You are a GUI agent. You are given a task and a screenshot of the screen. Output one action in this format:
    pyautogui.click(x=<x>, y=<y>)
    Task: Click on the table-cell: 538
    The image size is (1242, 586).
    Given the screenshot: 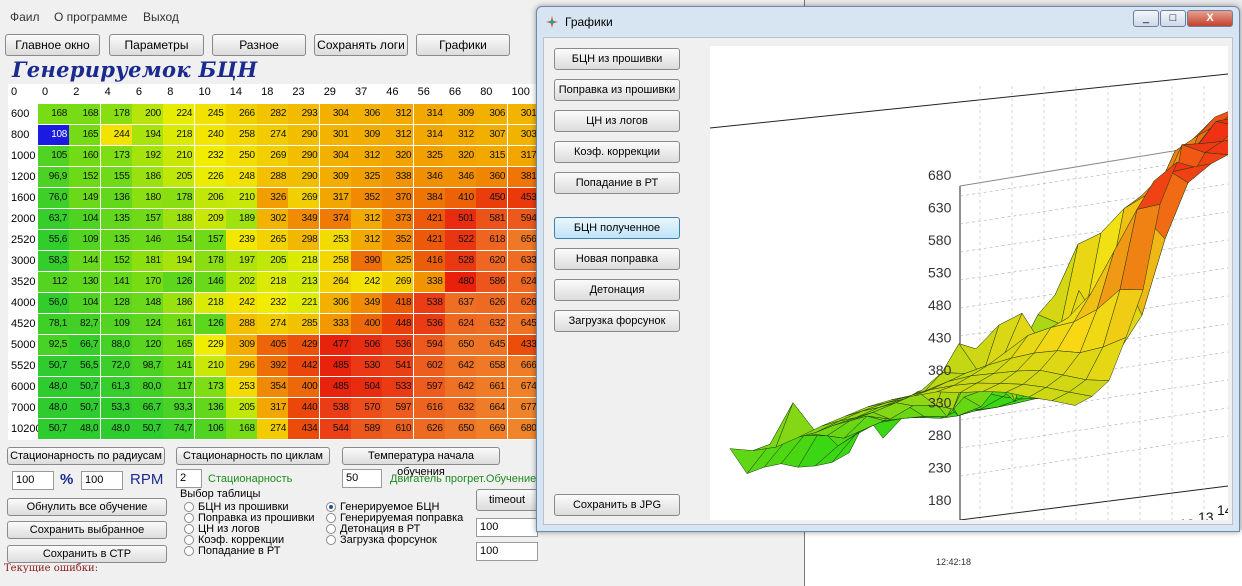 What is the action you would take?
    pyautogui.click(x=335, y=408)
    